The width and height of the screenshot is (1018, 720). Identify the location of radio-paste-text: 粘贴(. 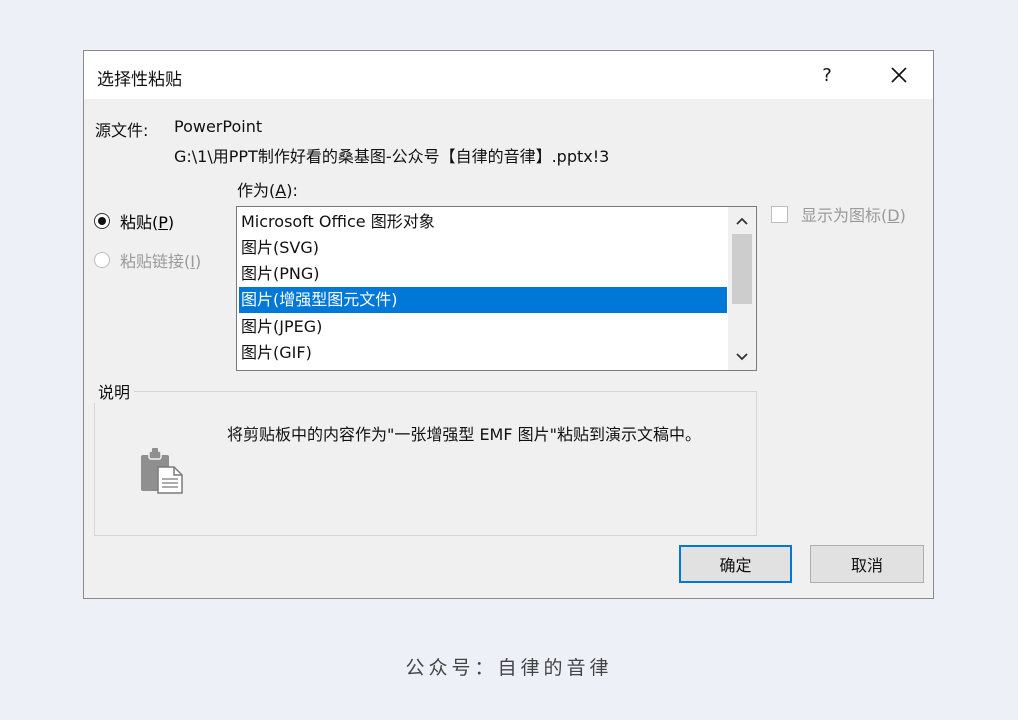
(139, 222).